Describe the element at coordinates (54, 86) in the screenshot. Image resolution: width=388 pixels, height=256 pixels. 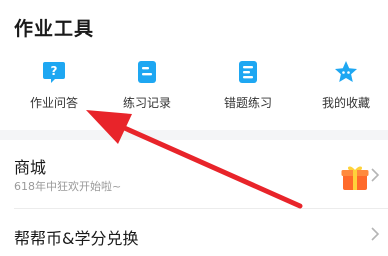
I see `tool-homework-qa: ? 作业问答` at that location.